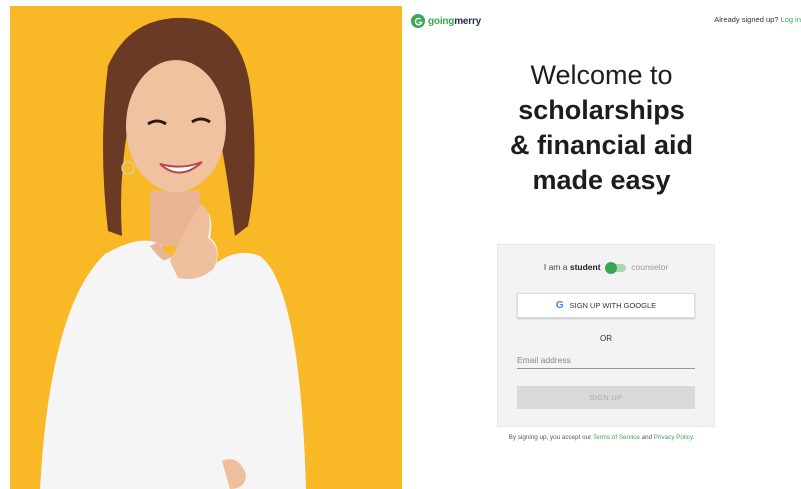 The height and width of the screenshot is (489, 801). Describe the element at coordinates (647, 437) in the screenshot. I see `legal-and: and` at that location.